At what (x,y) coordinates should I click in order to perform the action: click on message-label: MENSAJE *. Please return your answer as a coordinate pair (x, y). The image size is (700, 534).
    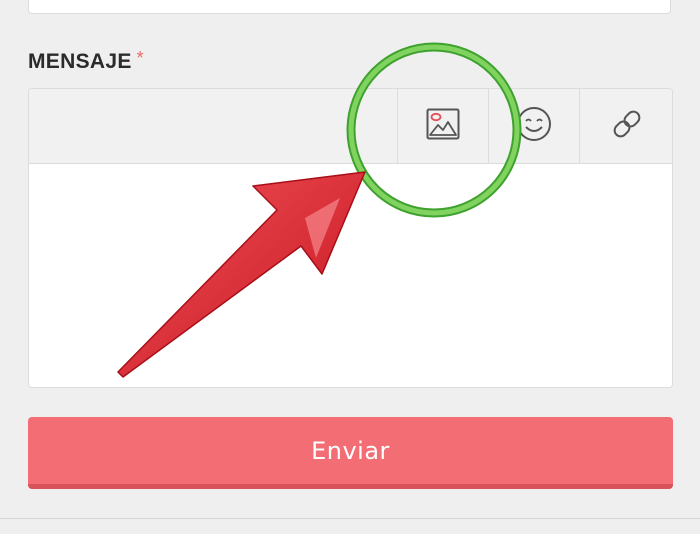
    Looking at the image, I should click on (86, 61).